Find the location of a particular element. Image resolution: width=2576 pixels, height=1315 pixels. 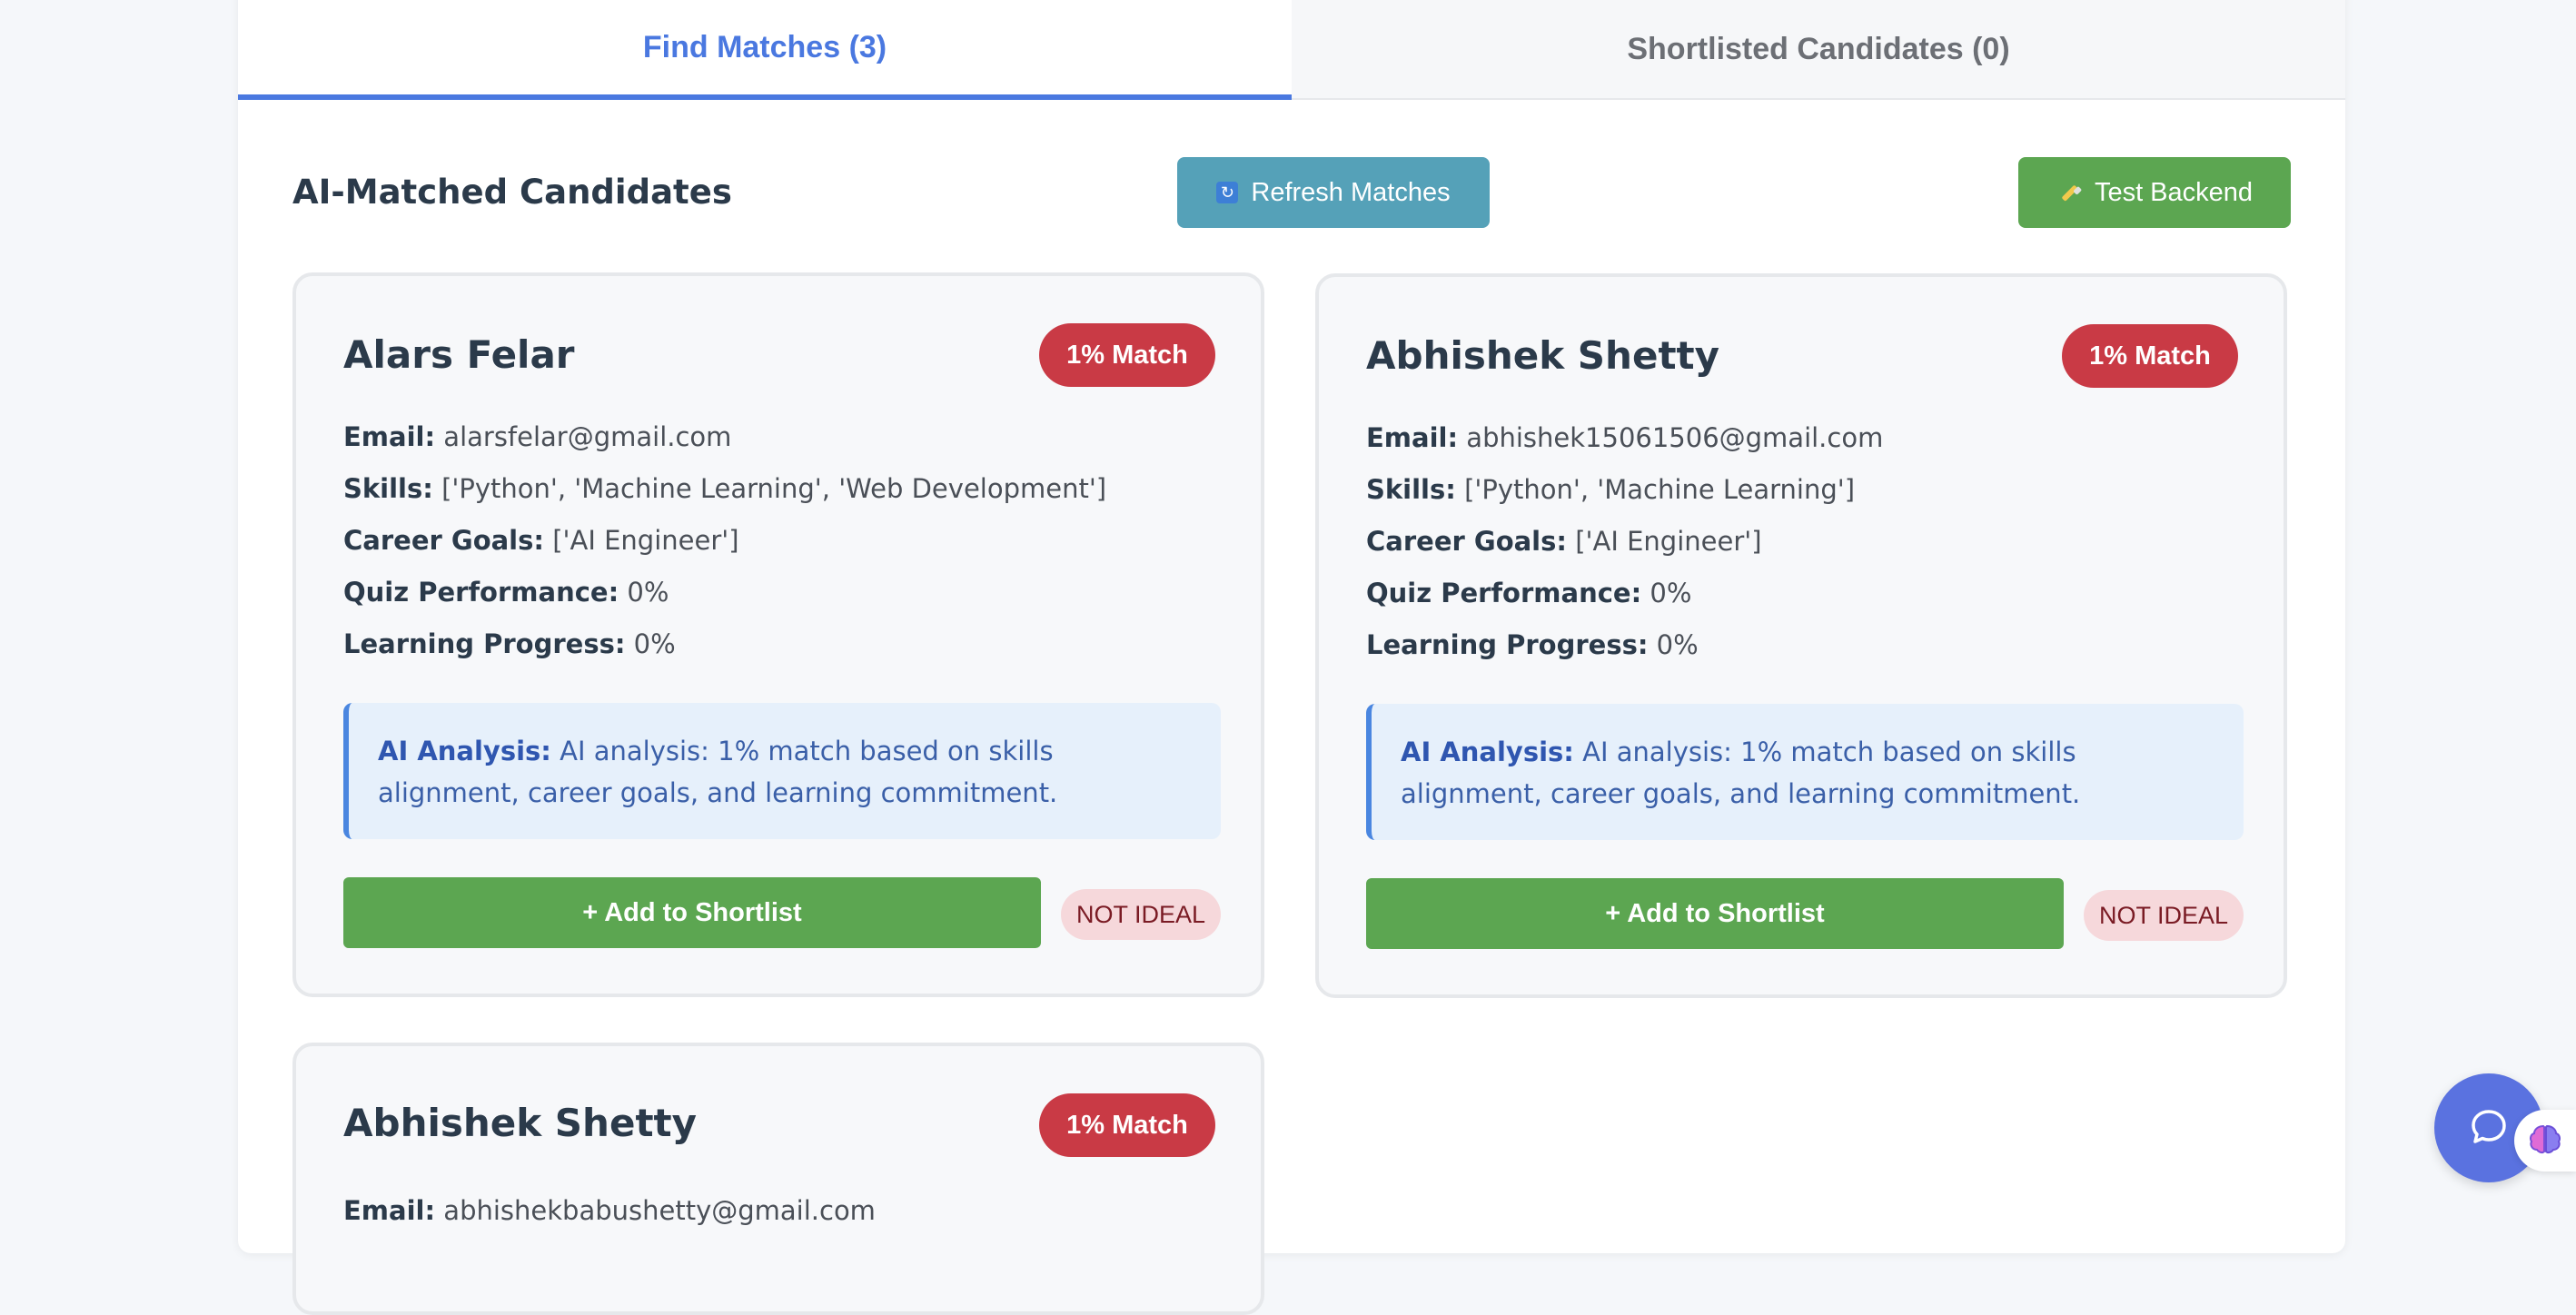

brain-icon is located at coordinates (2545, 1141).